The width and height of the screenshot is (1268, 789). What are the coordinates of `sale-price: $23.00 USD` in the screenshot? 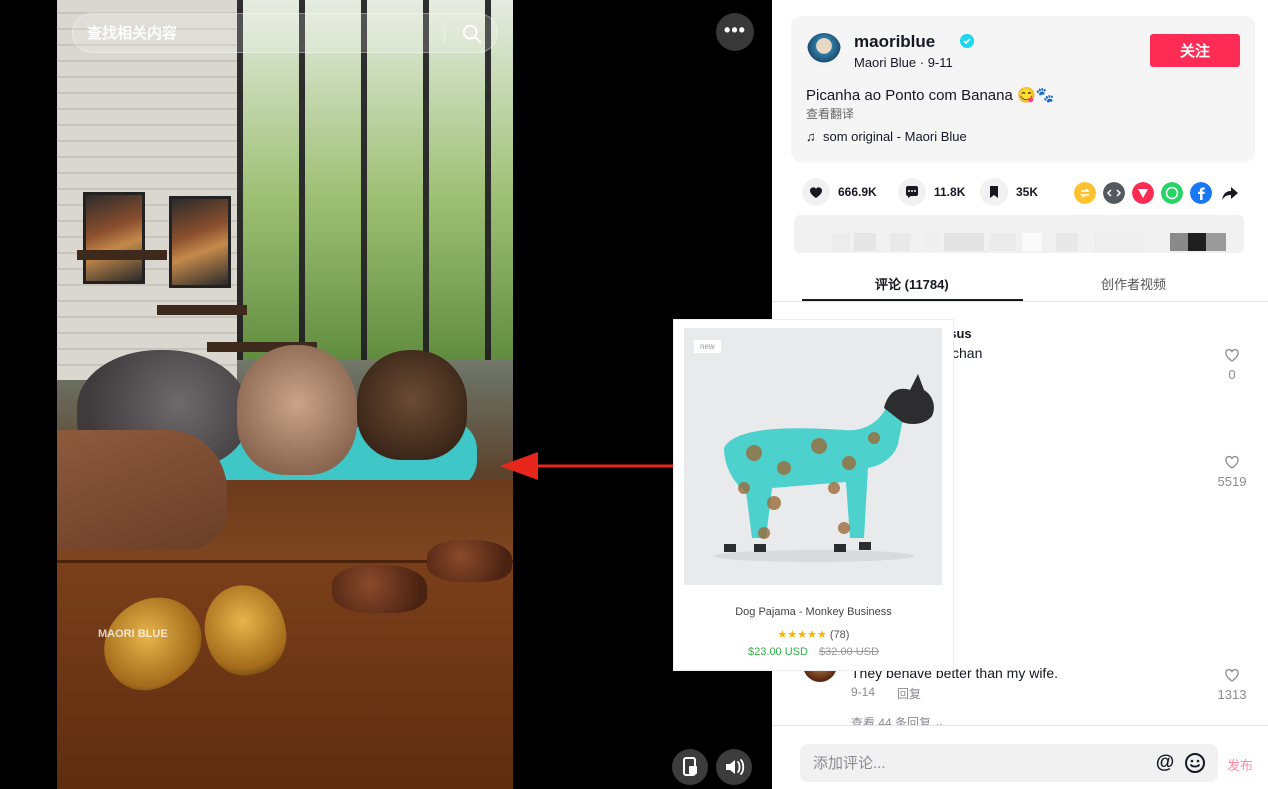 It's located at (778, 652).